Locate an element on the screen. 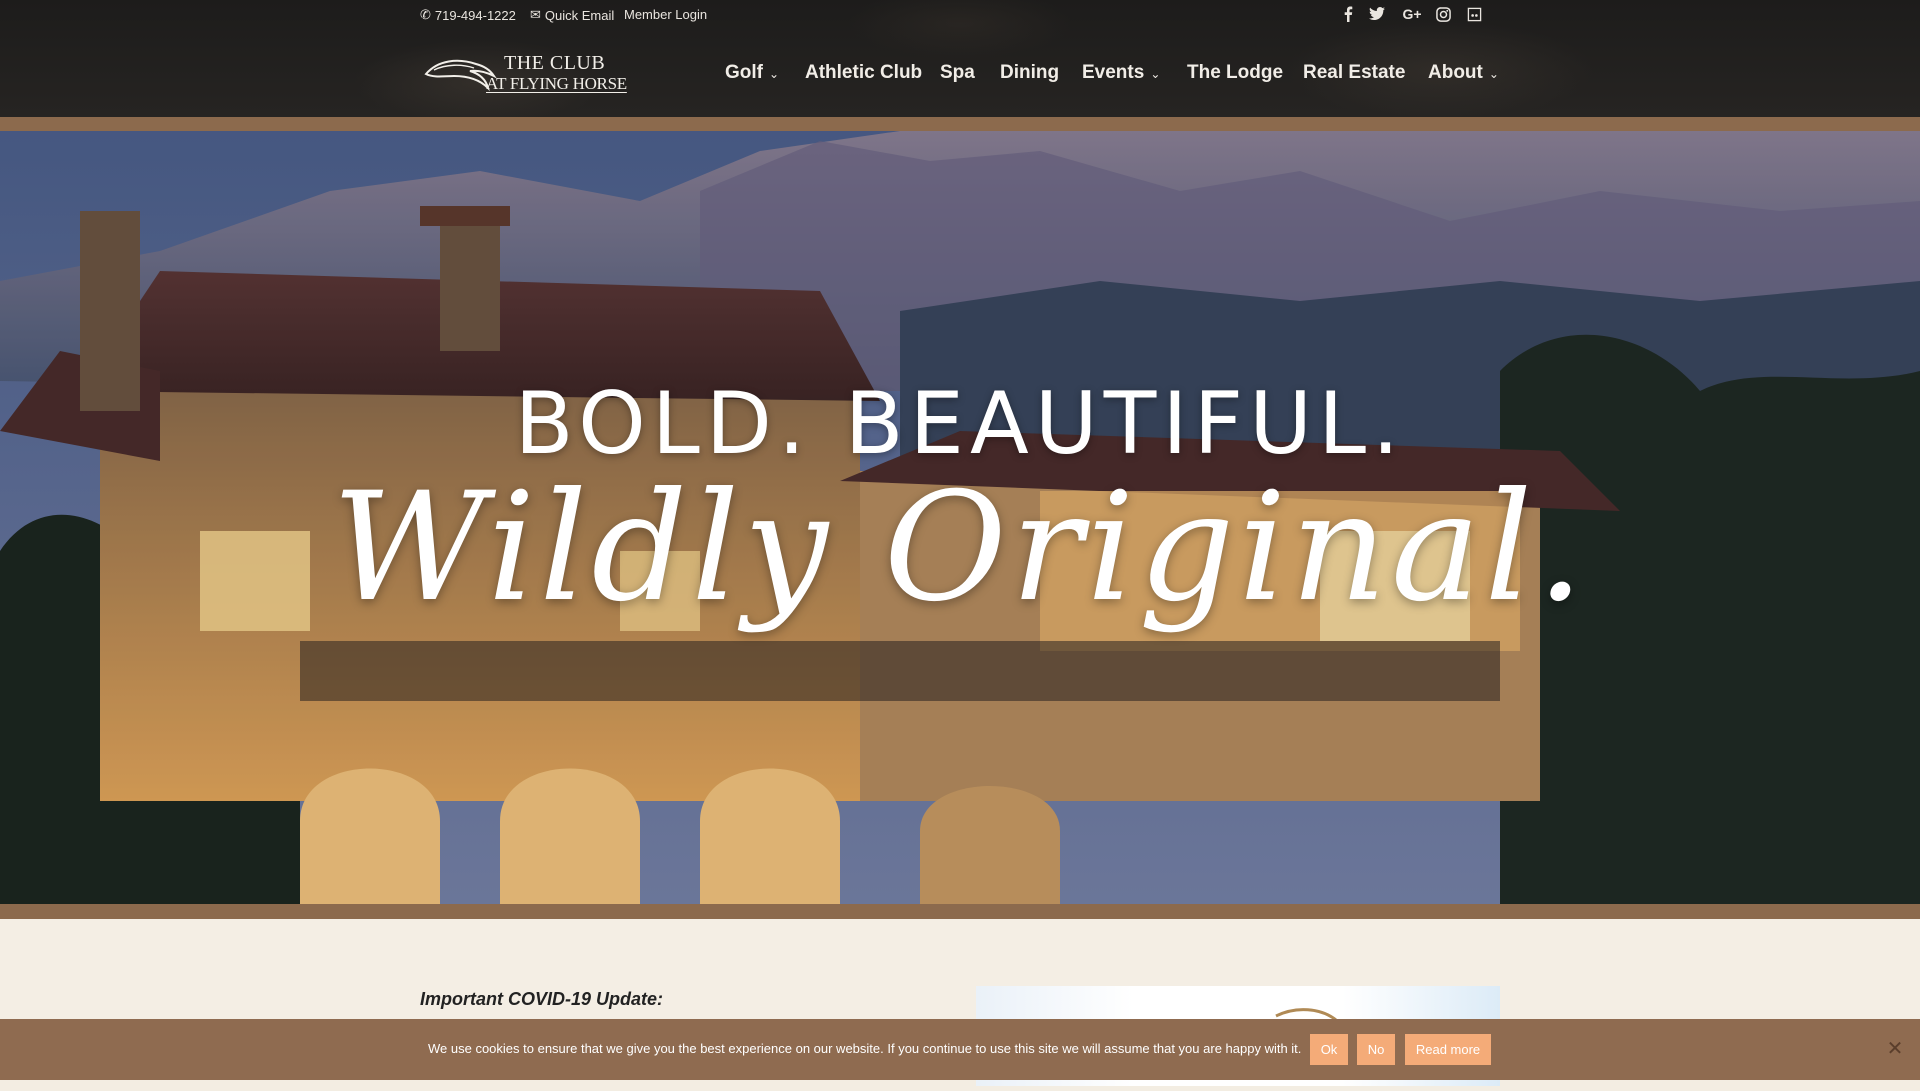 Image resolution: width=1920 pixels, height=1091 pixels. nav-item-dining: Dining is located at coordinates (1029, 73).